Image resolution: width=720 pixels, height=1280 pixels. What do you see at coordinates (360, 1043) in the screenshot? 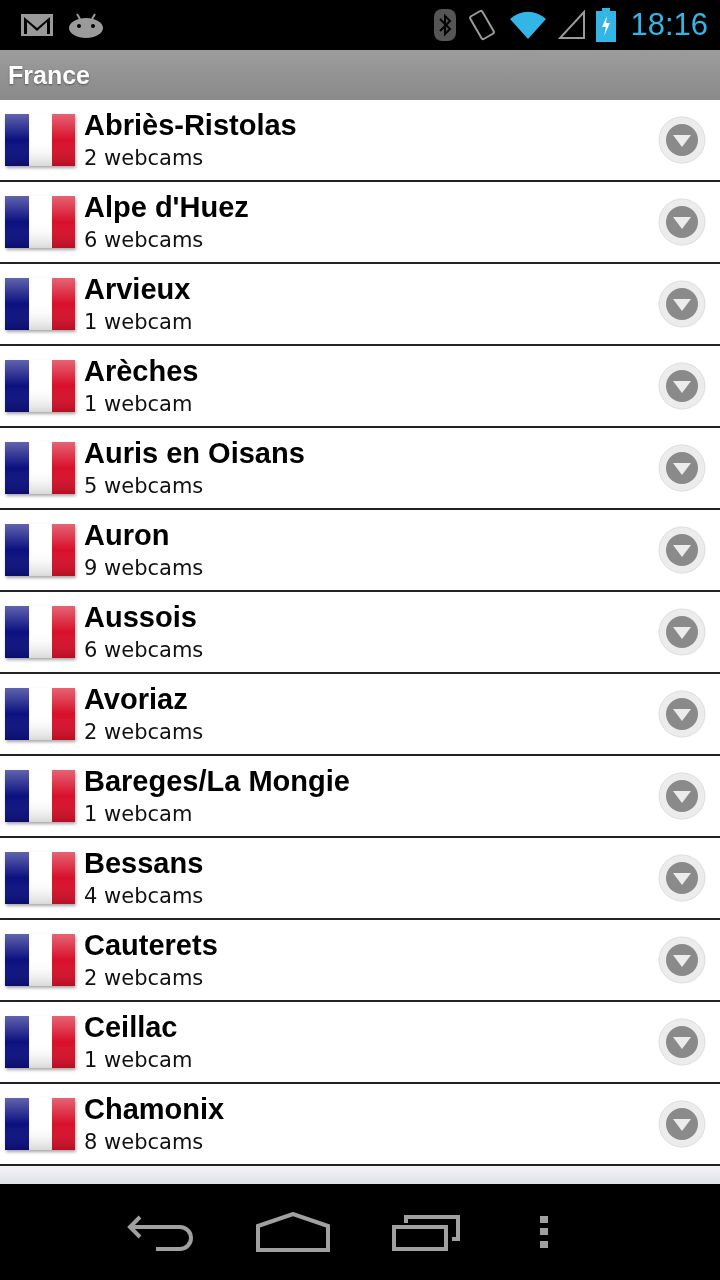
I see `list-item: Ceillac 1 webcam` at bounding box center [360, 1043].